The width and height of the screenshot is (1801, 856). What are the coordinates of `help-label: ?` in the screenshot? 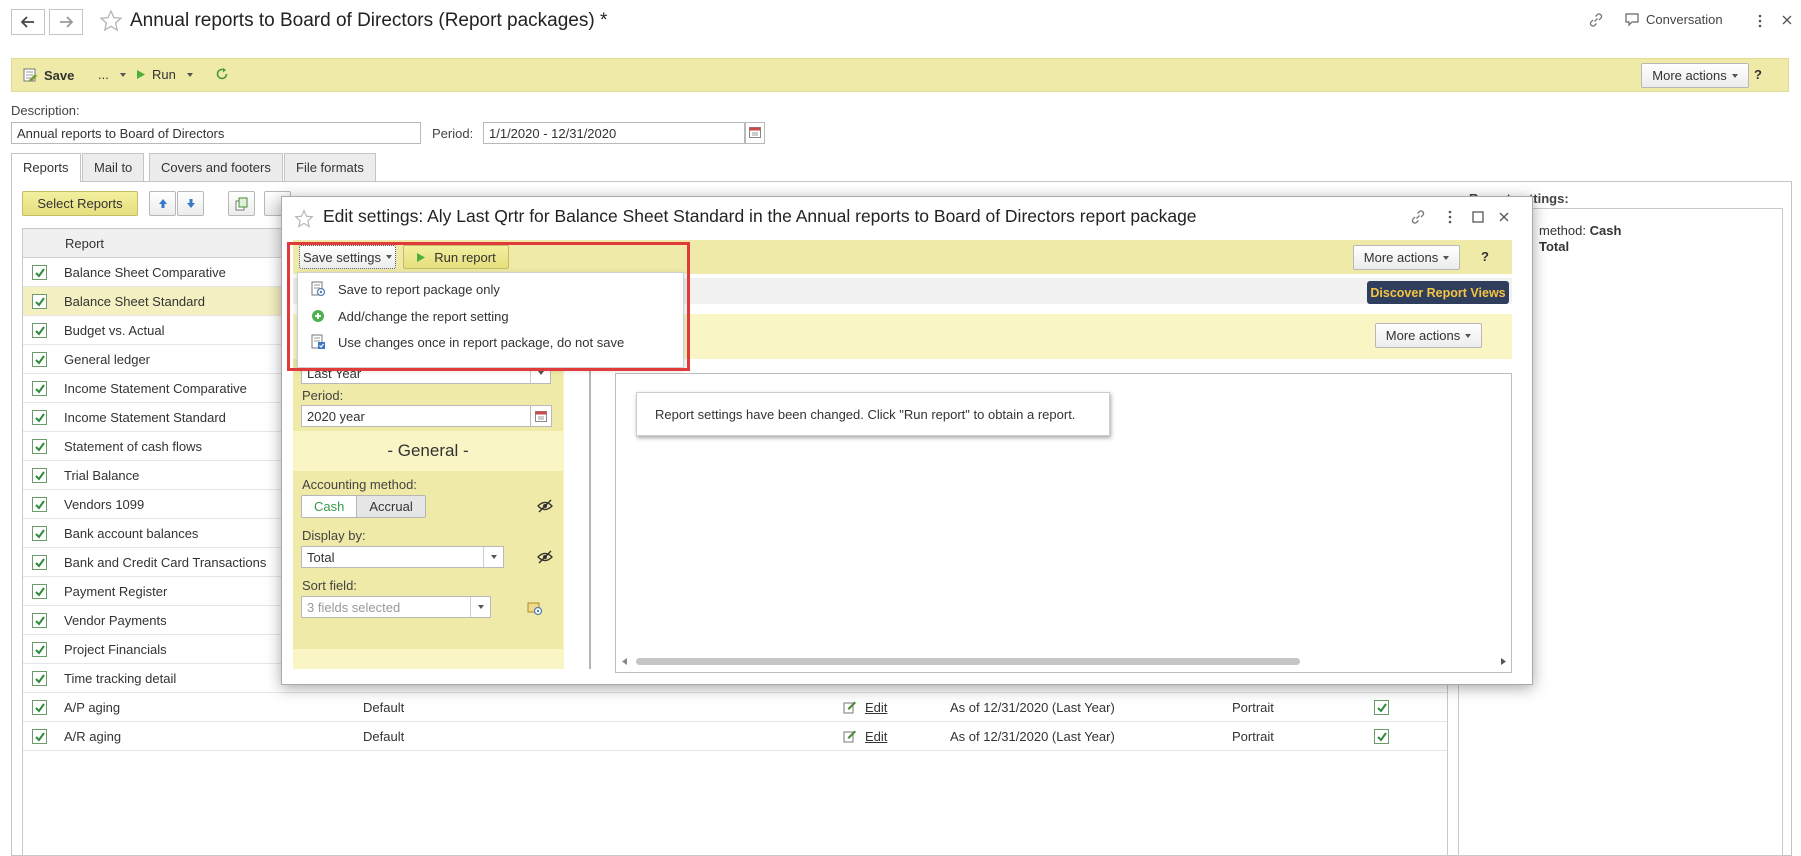 It's located at (1758, 74).